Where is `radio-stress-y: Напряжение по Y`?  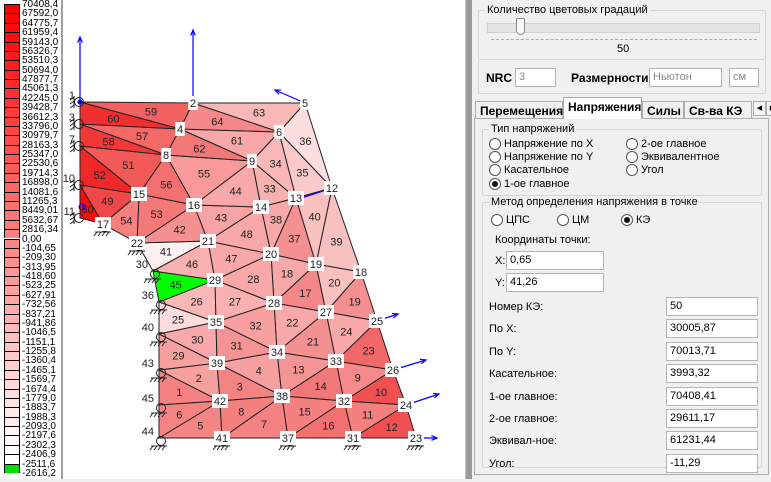
radio-stress-y: Напряжение по Y is located at coordinates (541, 157).